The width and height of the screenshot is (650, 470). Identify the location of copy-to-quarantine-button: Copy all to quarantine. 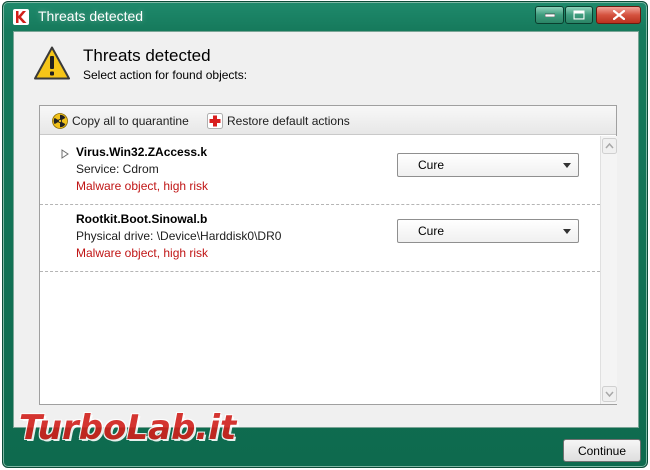
(120, 120).